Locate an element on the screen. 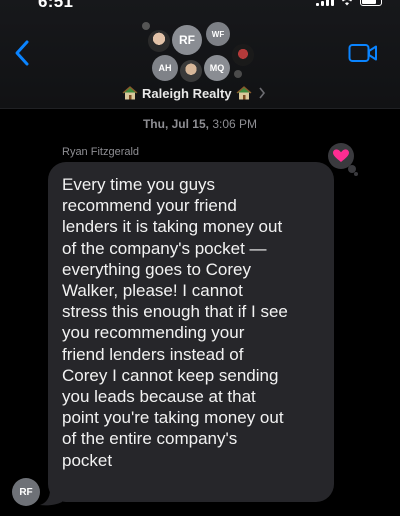 Image resolution: width=400 pixels, height=516 pixels. timestamp-day: Thu, Jul 15, is located at coordinates (175, 124).